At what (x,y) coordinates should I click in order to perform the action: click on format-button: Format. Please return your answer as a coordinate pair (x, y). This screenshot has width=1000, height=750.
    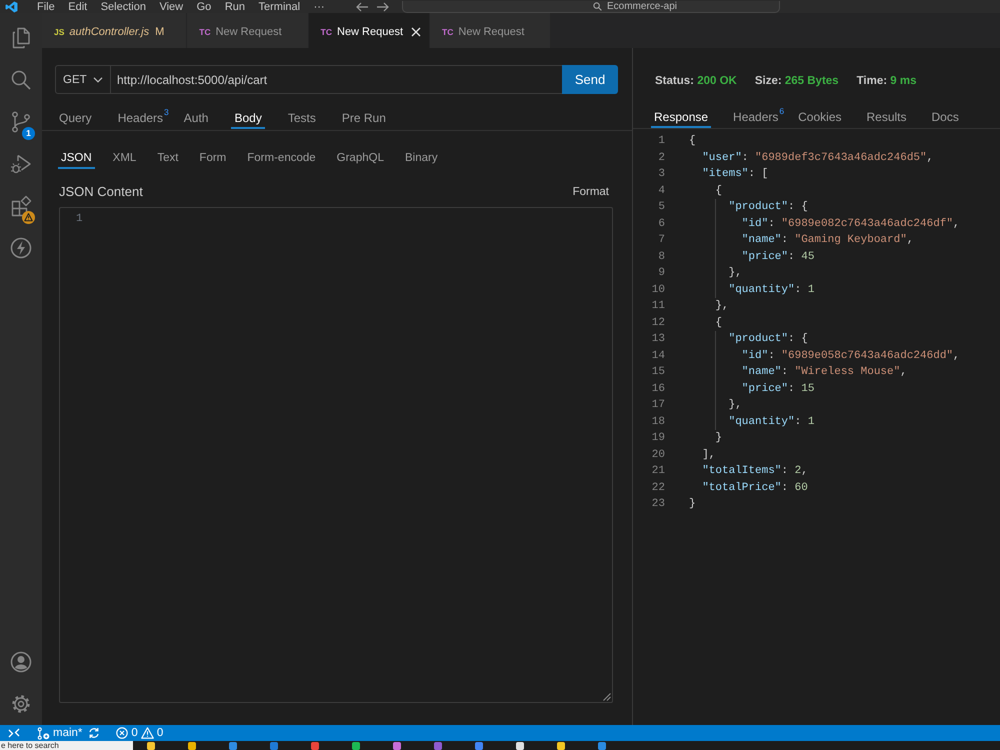
    Looking at the image, I should click on (590, 192).